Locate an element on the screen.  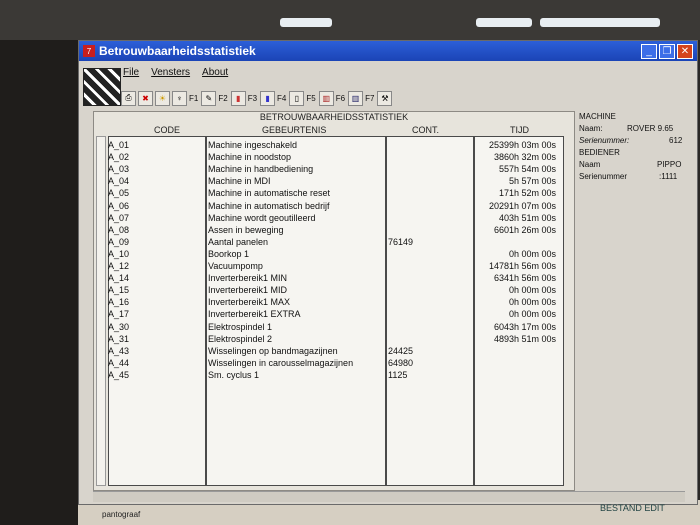
cell-time: 5h 57m 00s is located at coordinates (532, 181).